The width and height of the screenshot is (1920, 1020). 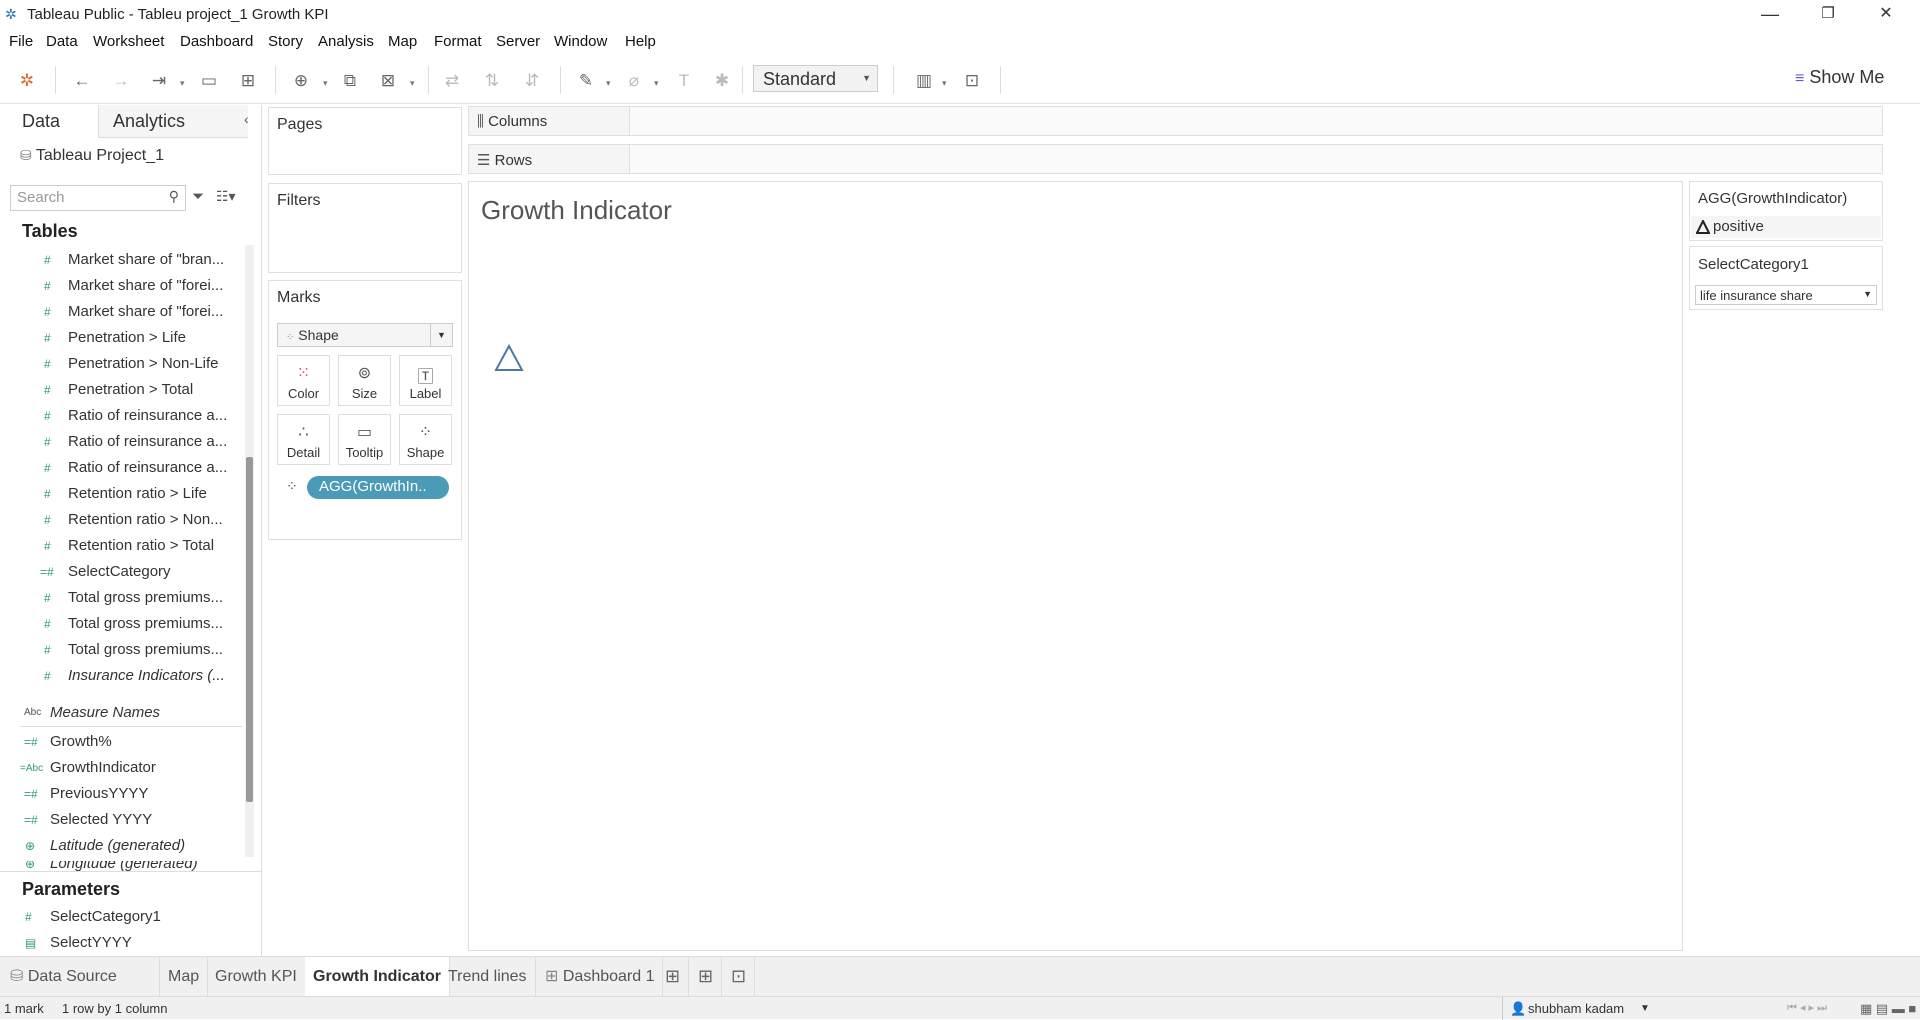 What do you see at coordinates (1786, 227) in the screenshot?
I see `legend-item: positive` at bounding box center [1786, 227].